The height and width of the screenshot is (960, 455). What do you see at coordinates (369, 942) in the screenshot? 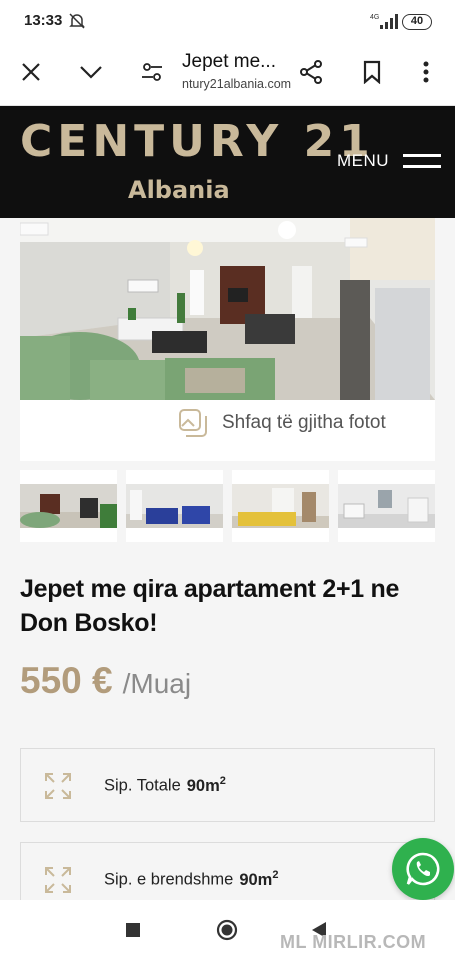
I see `watermark-text: MIRLIR.COM` at bounding box center [369, 942].